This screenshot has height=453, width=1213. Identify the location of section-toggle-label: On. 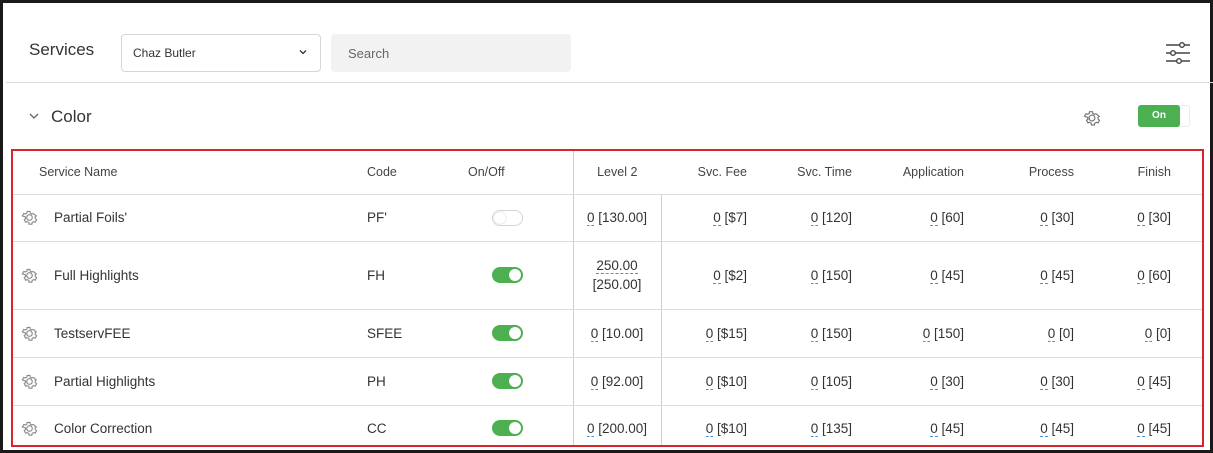
(1159, 116).